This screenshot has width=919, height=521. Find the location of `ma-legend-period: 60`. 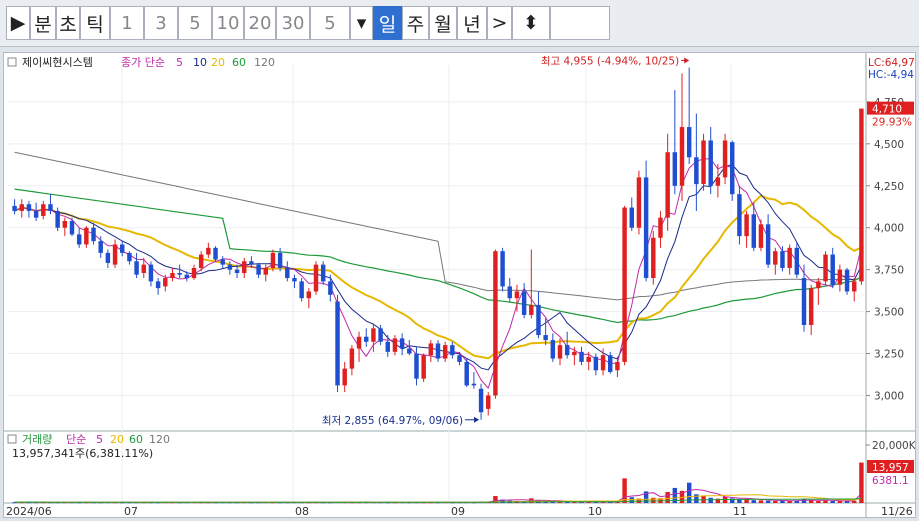

ma-legend-period: 60 is located at coordinates (239, 62).